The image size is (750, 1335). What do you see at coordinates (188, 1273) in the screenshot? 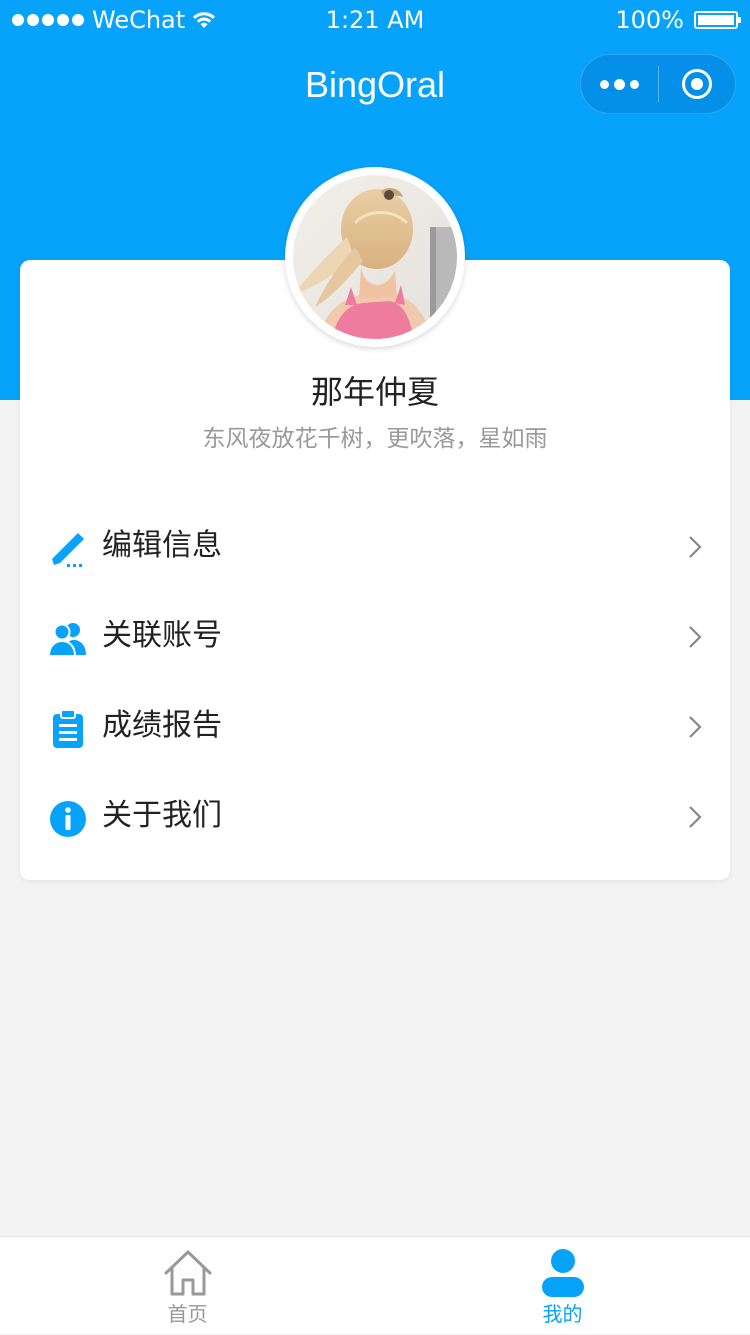
I see `home-icon` at bounding box center [188, 1273].